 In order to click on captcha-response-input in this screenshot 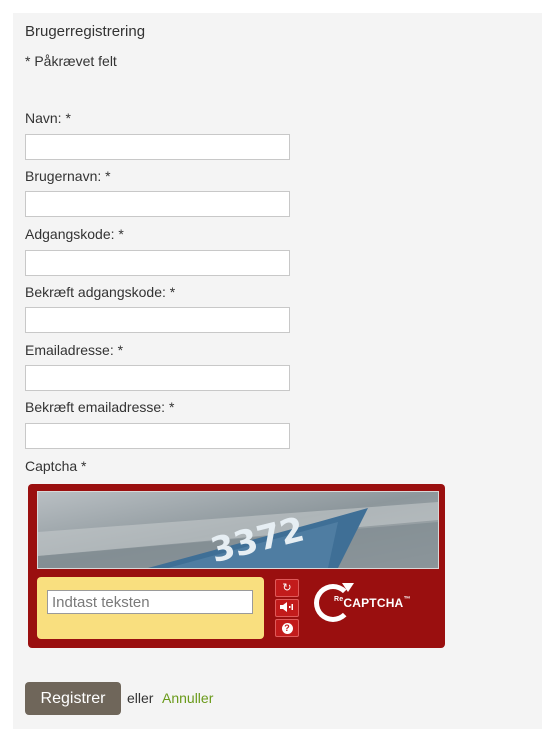, I will do `click(150, 602)`.